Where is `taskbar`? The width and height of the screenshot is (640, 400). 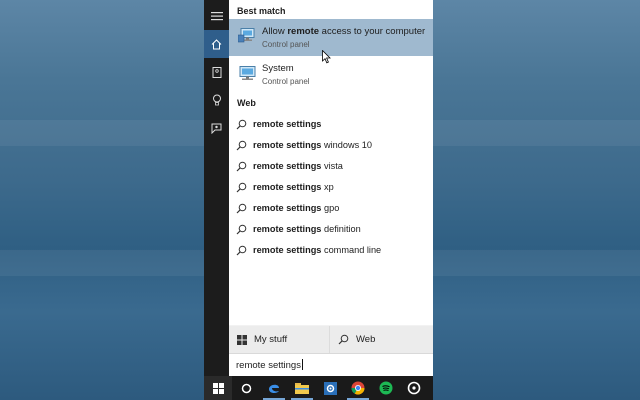 taskbar is located at coordinates (318, 388).